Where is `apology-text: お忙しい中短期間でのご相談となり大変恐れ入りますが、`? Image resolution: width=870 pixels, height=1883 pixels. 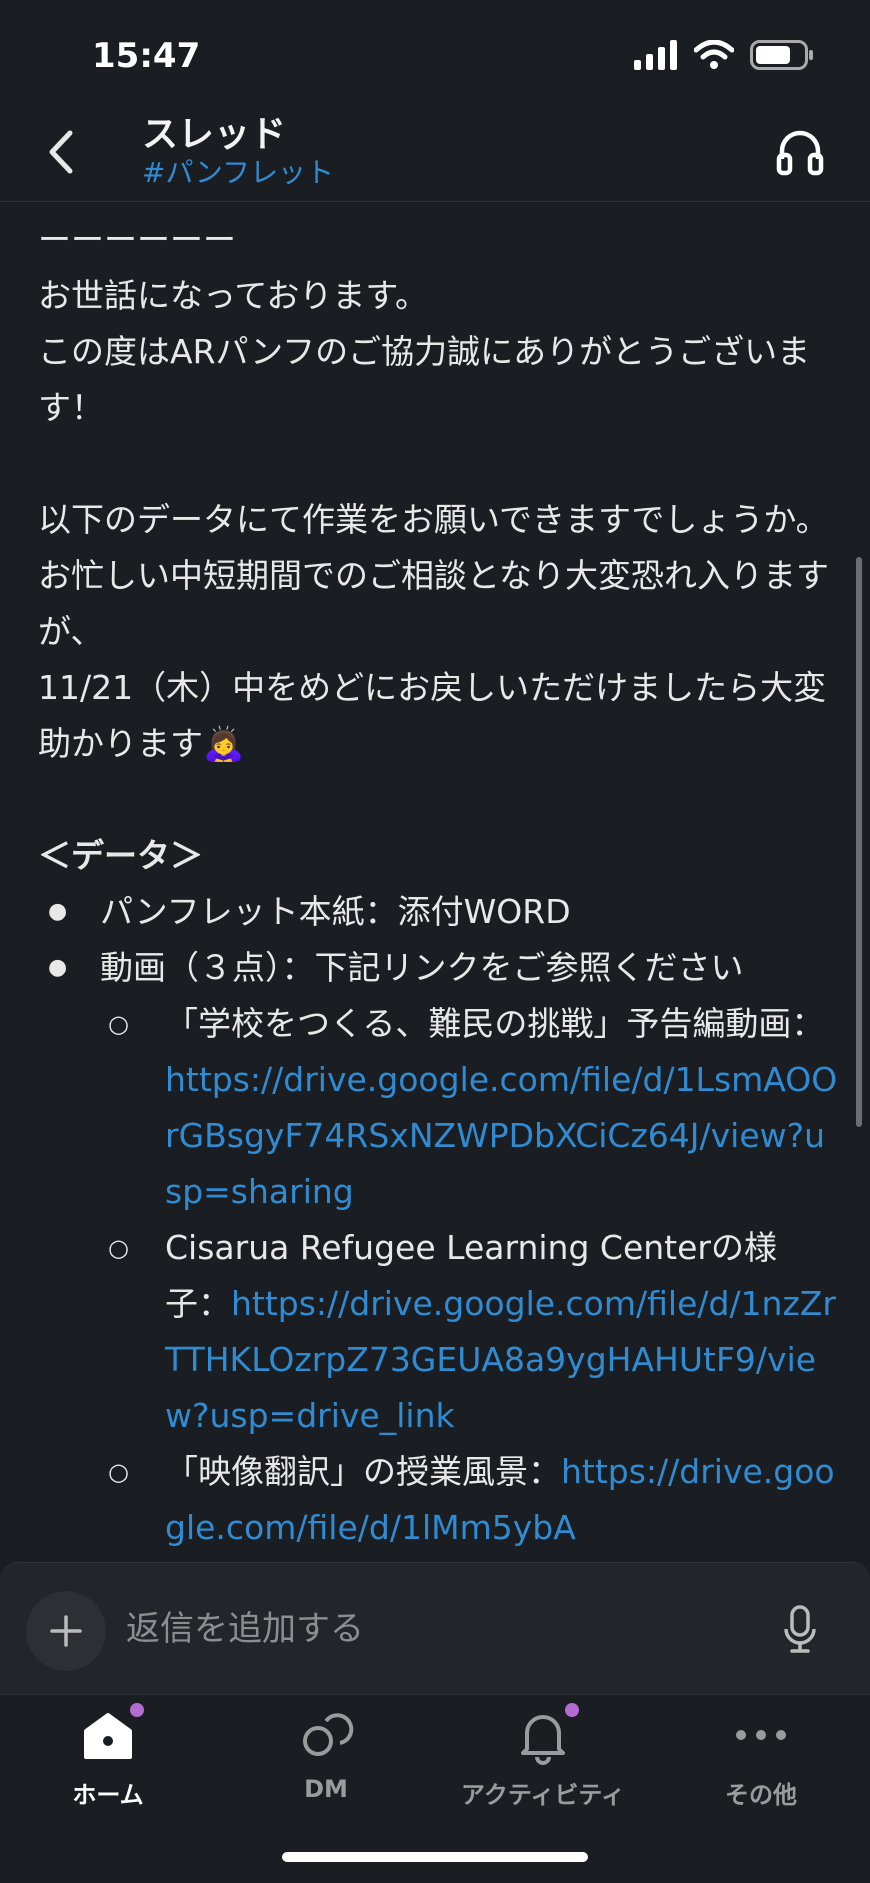
apology-text: お忙しい中短期間でのご相談となり大変恐れ入りますが、 is located at coordinates (434, 603).